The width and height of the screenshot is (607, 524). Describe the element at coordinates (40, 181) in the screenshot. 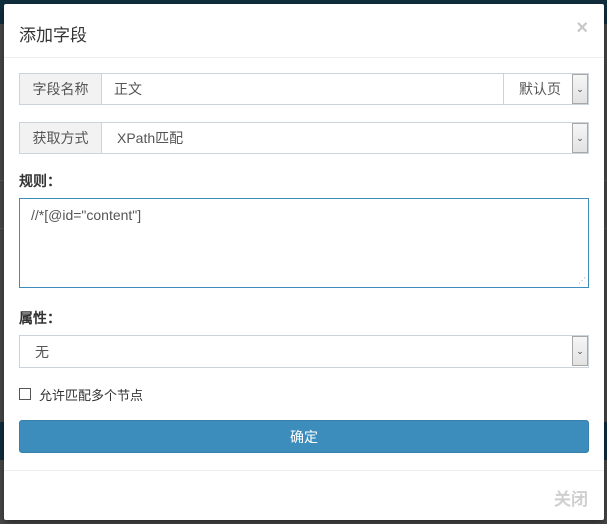

I see `rule-label: 规则：` at that location.